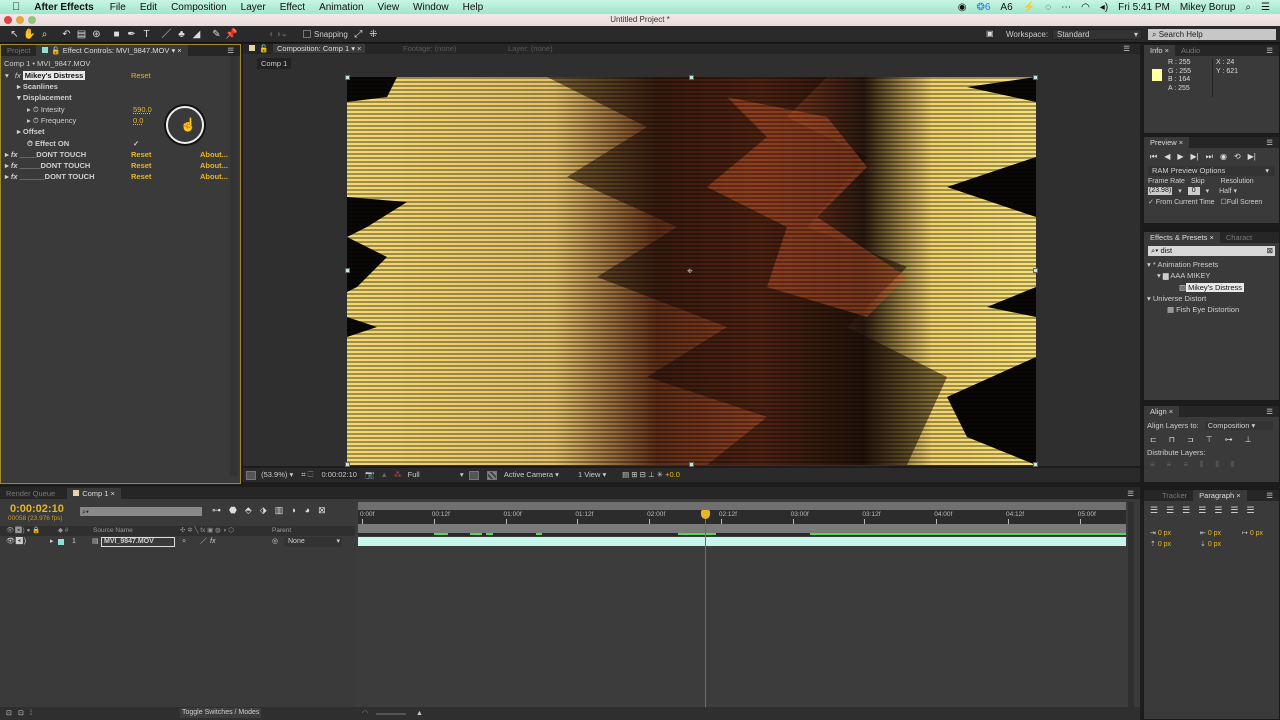 This screenshot has height=720, width=1280. Describe the element at coordinates (1214, 533) in the screenshot. I see `indent-right-value: 0 px` at that location.